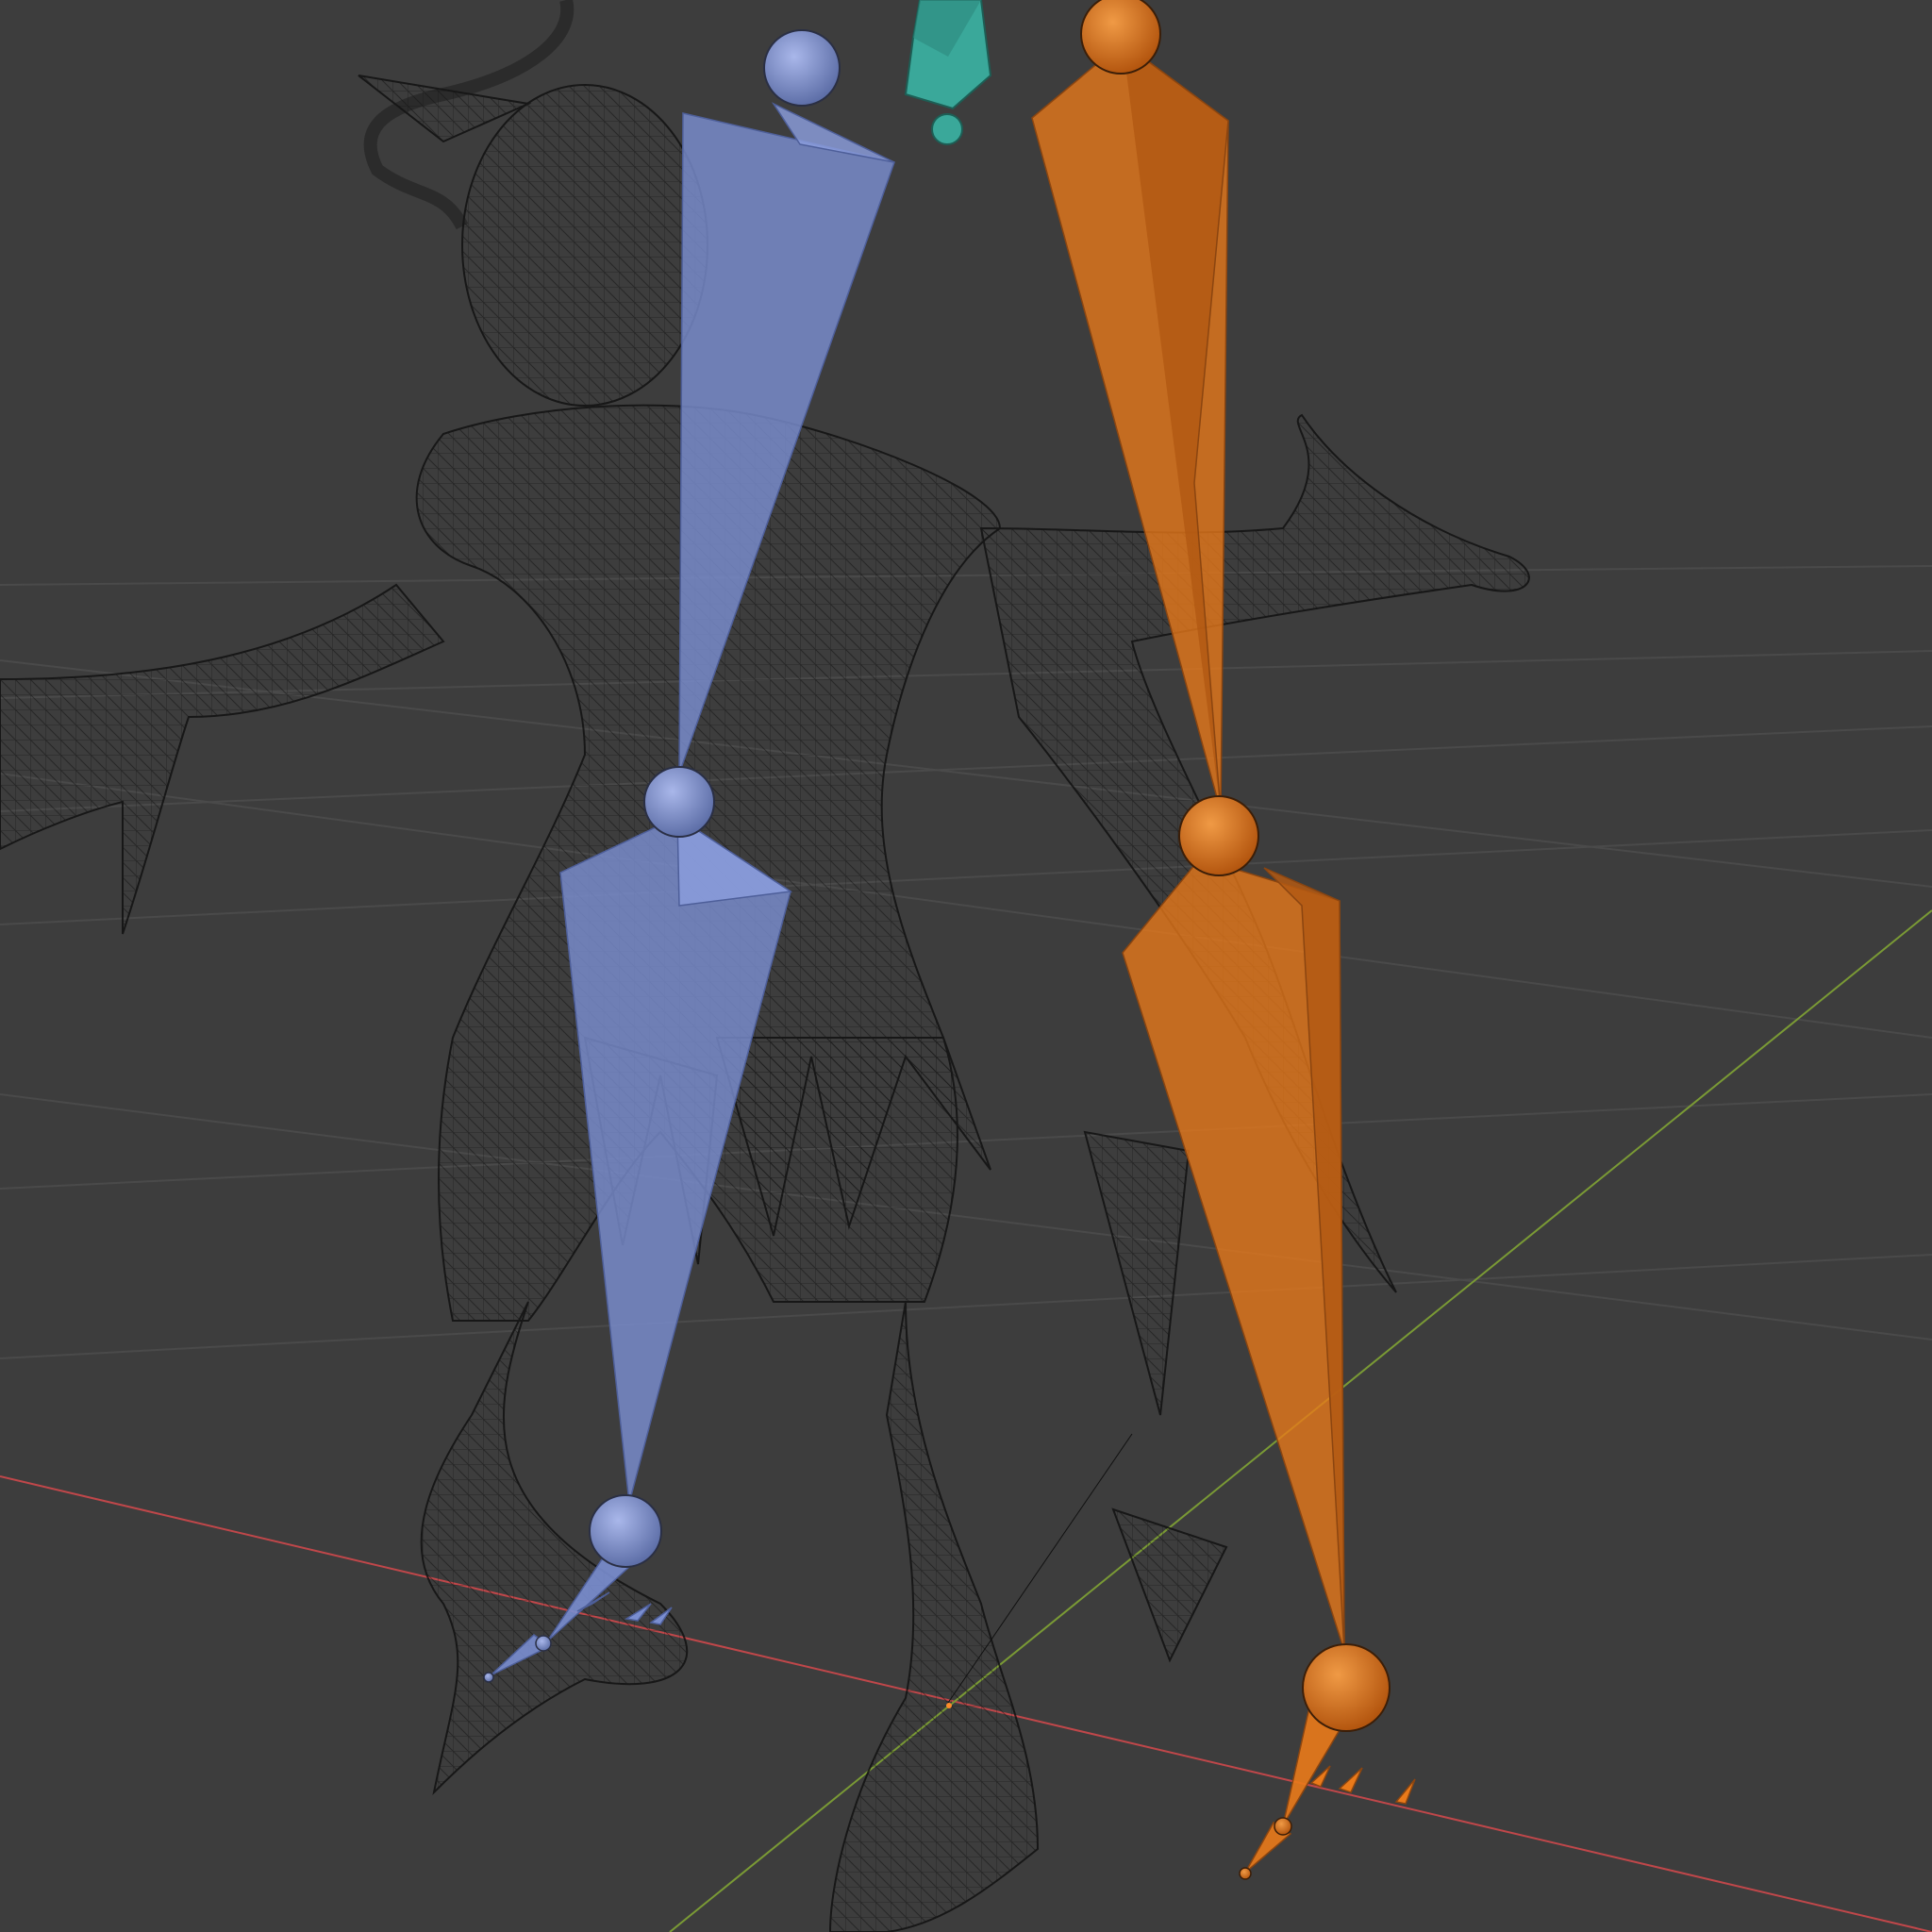  What do you see at coordinates (1283, 1826) in the screenshot?
I see `joint-toe-right` at bounding box center [1283, 1826].